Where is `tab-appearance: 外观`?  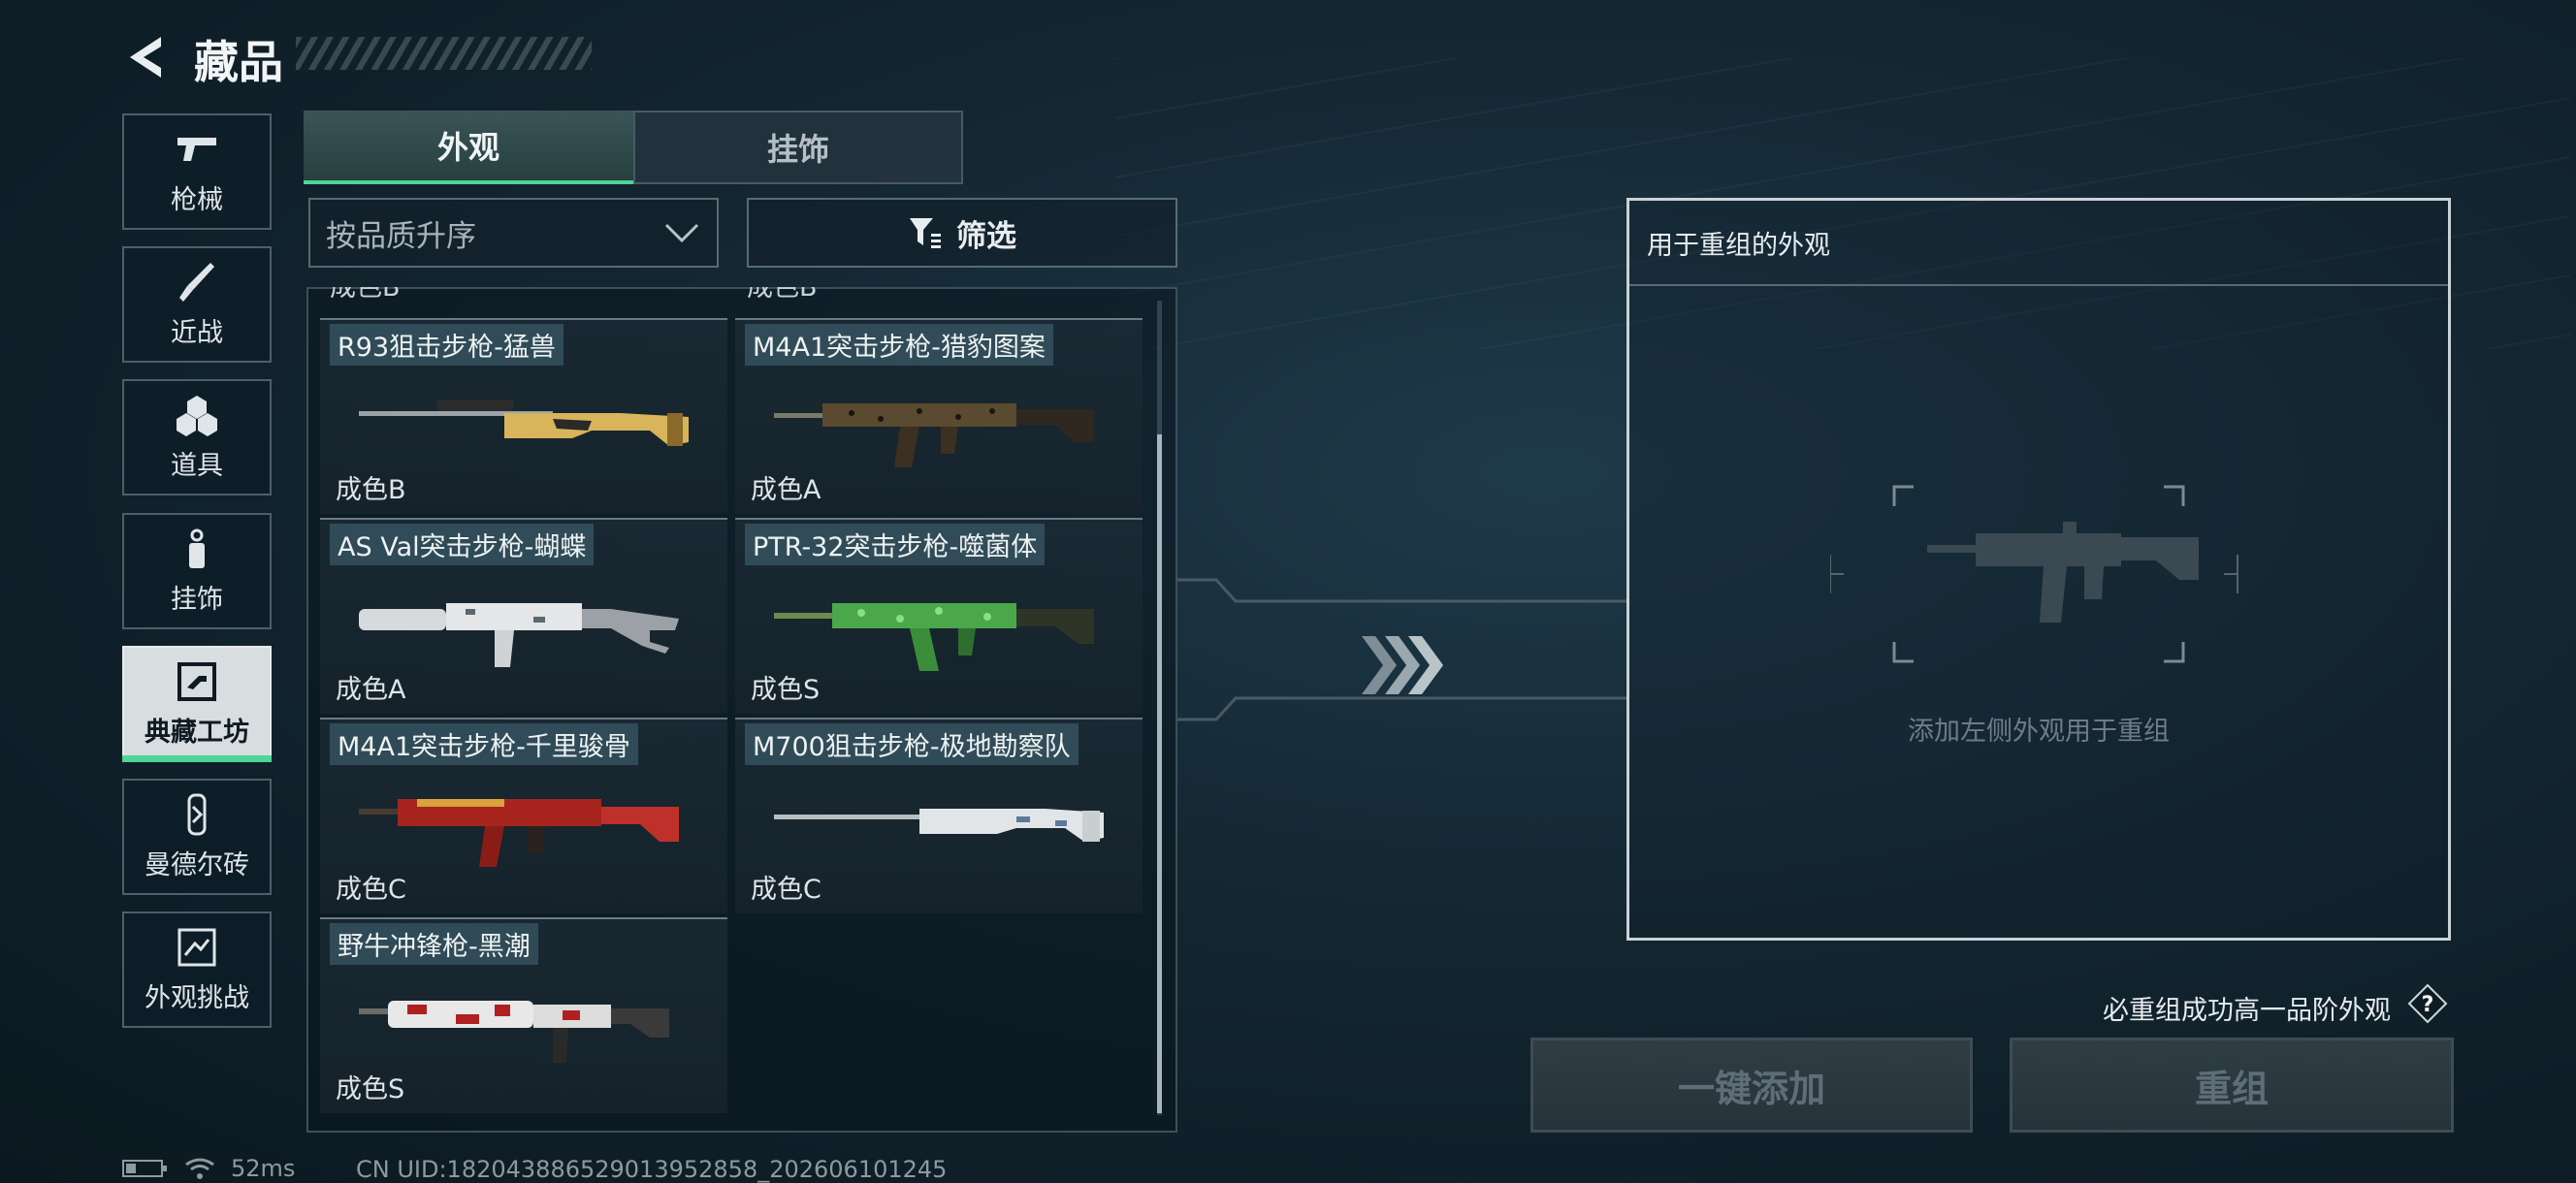
tab-appearance: 外观 is located at coordinates (468, 147).